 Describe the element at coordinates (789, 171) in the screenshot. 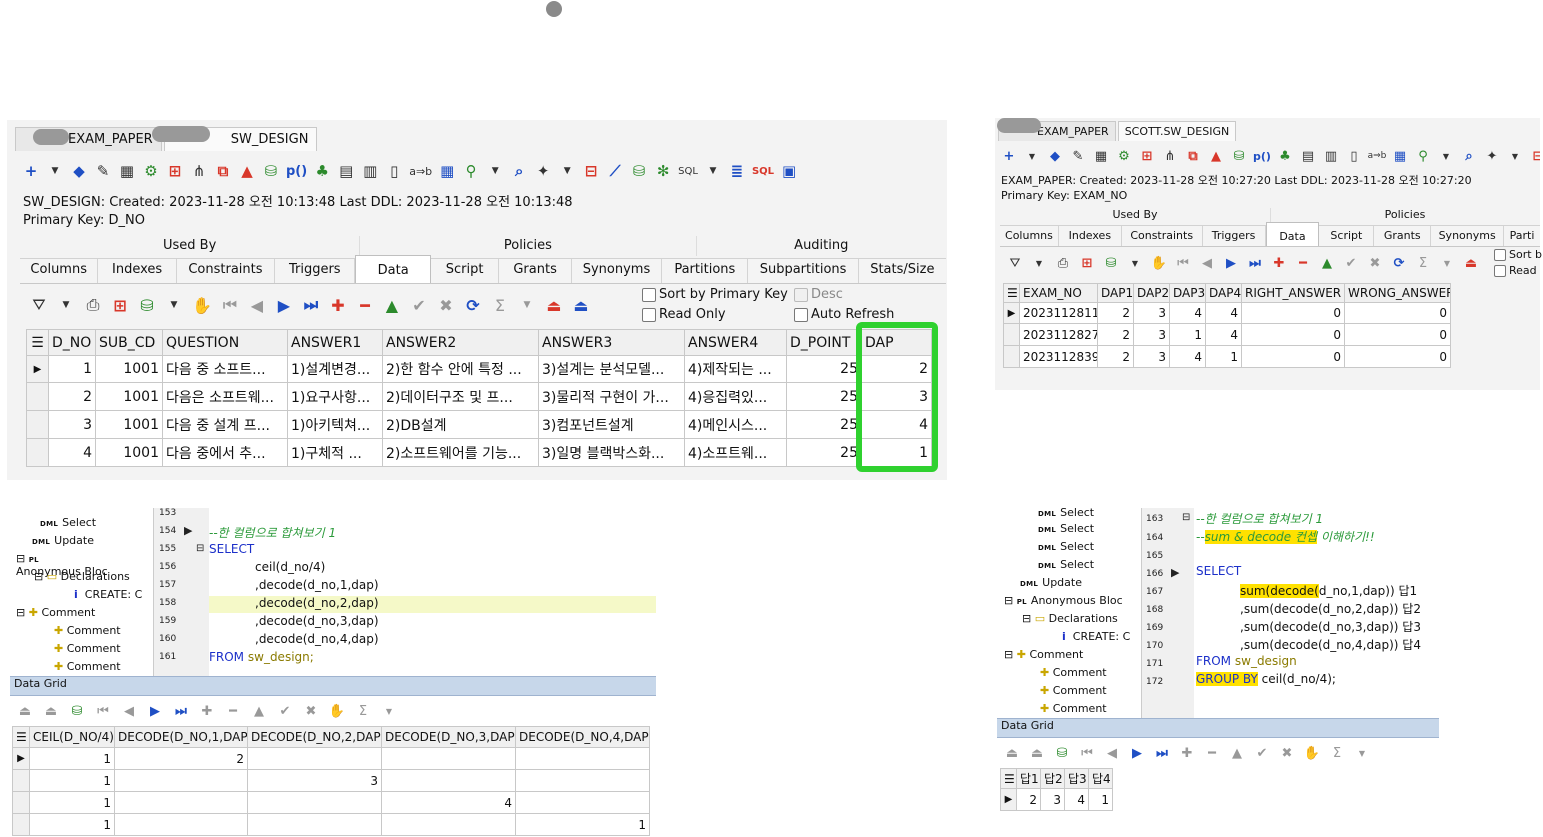

I see `window-icon: ▣` at that location.